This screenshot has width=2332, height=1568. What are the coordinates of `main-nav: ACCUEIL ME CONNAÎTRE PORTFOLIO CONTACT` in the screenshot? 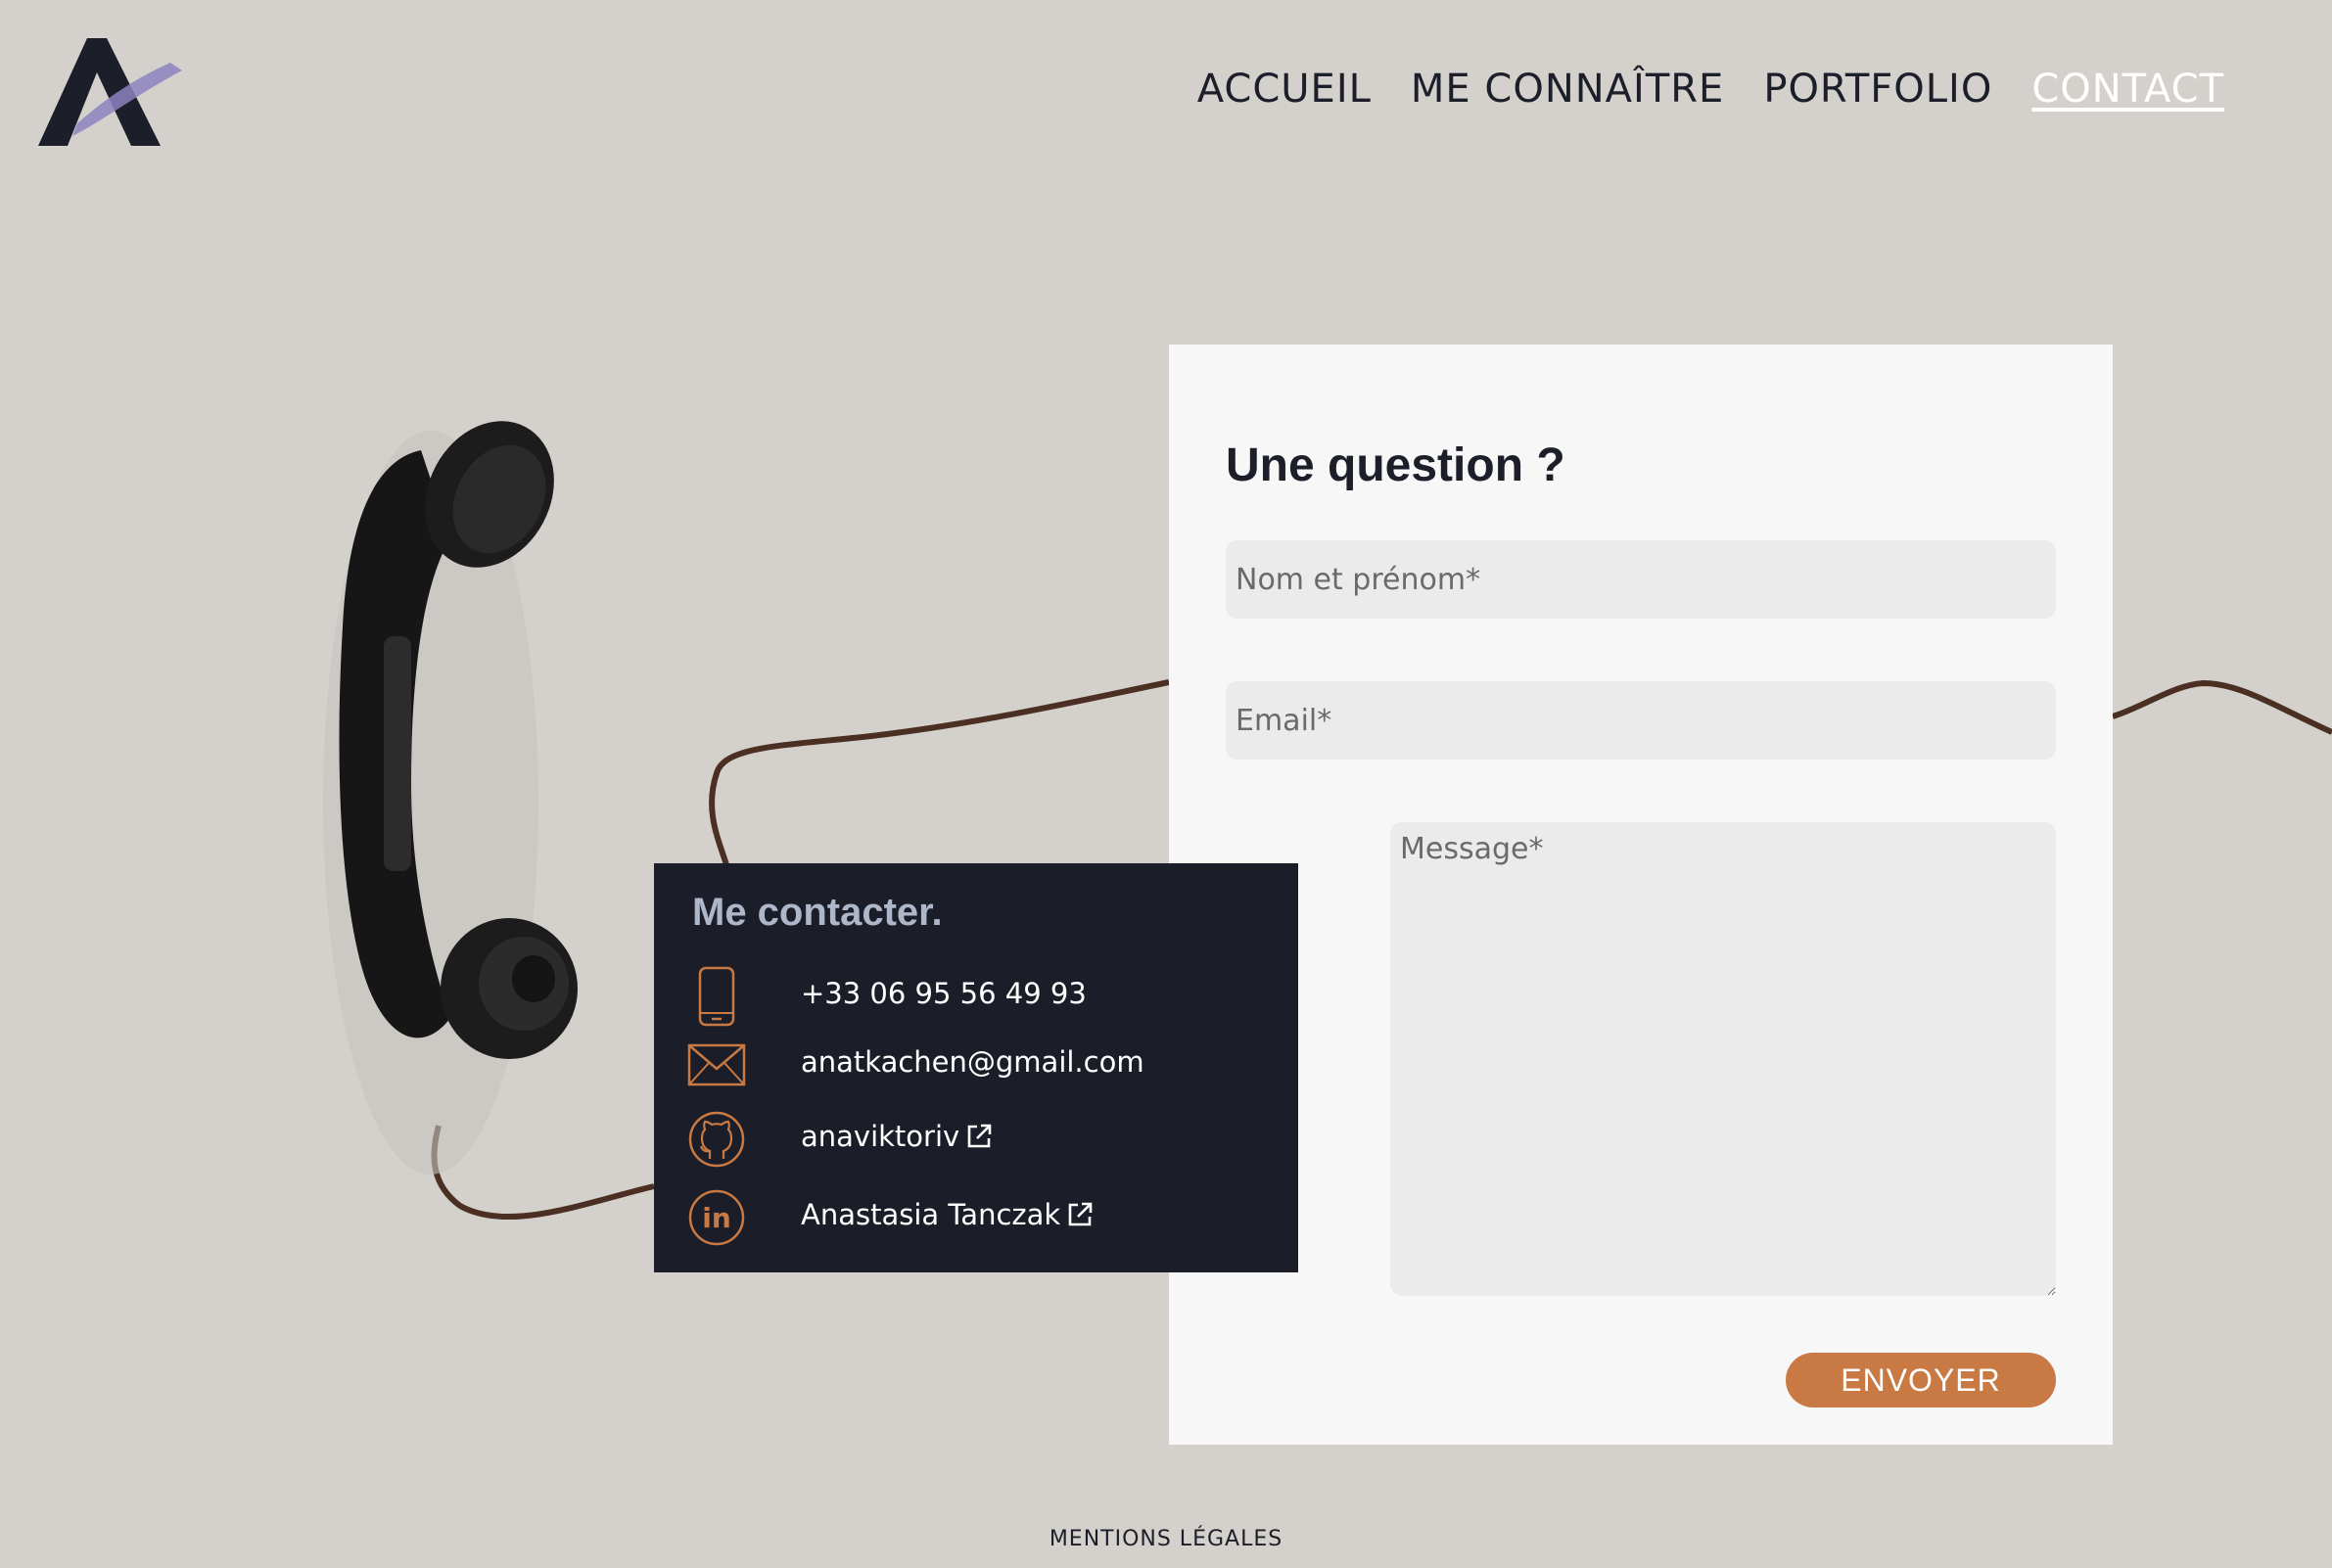 It's located at (1710, 89).